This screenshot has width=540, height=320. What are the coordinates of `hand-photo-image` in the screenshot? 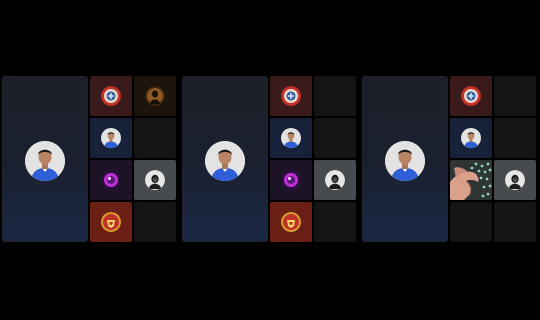 It's located at (471, 180).